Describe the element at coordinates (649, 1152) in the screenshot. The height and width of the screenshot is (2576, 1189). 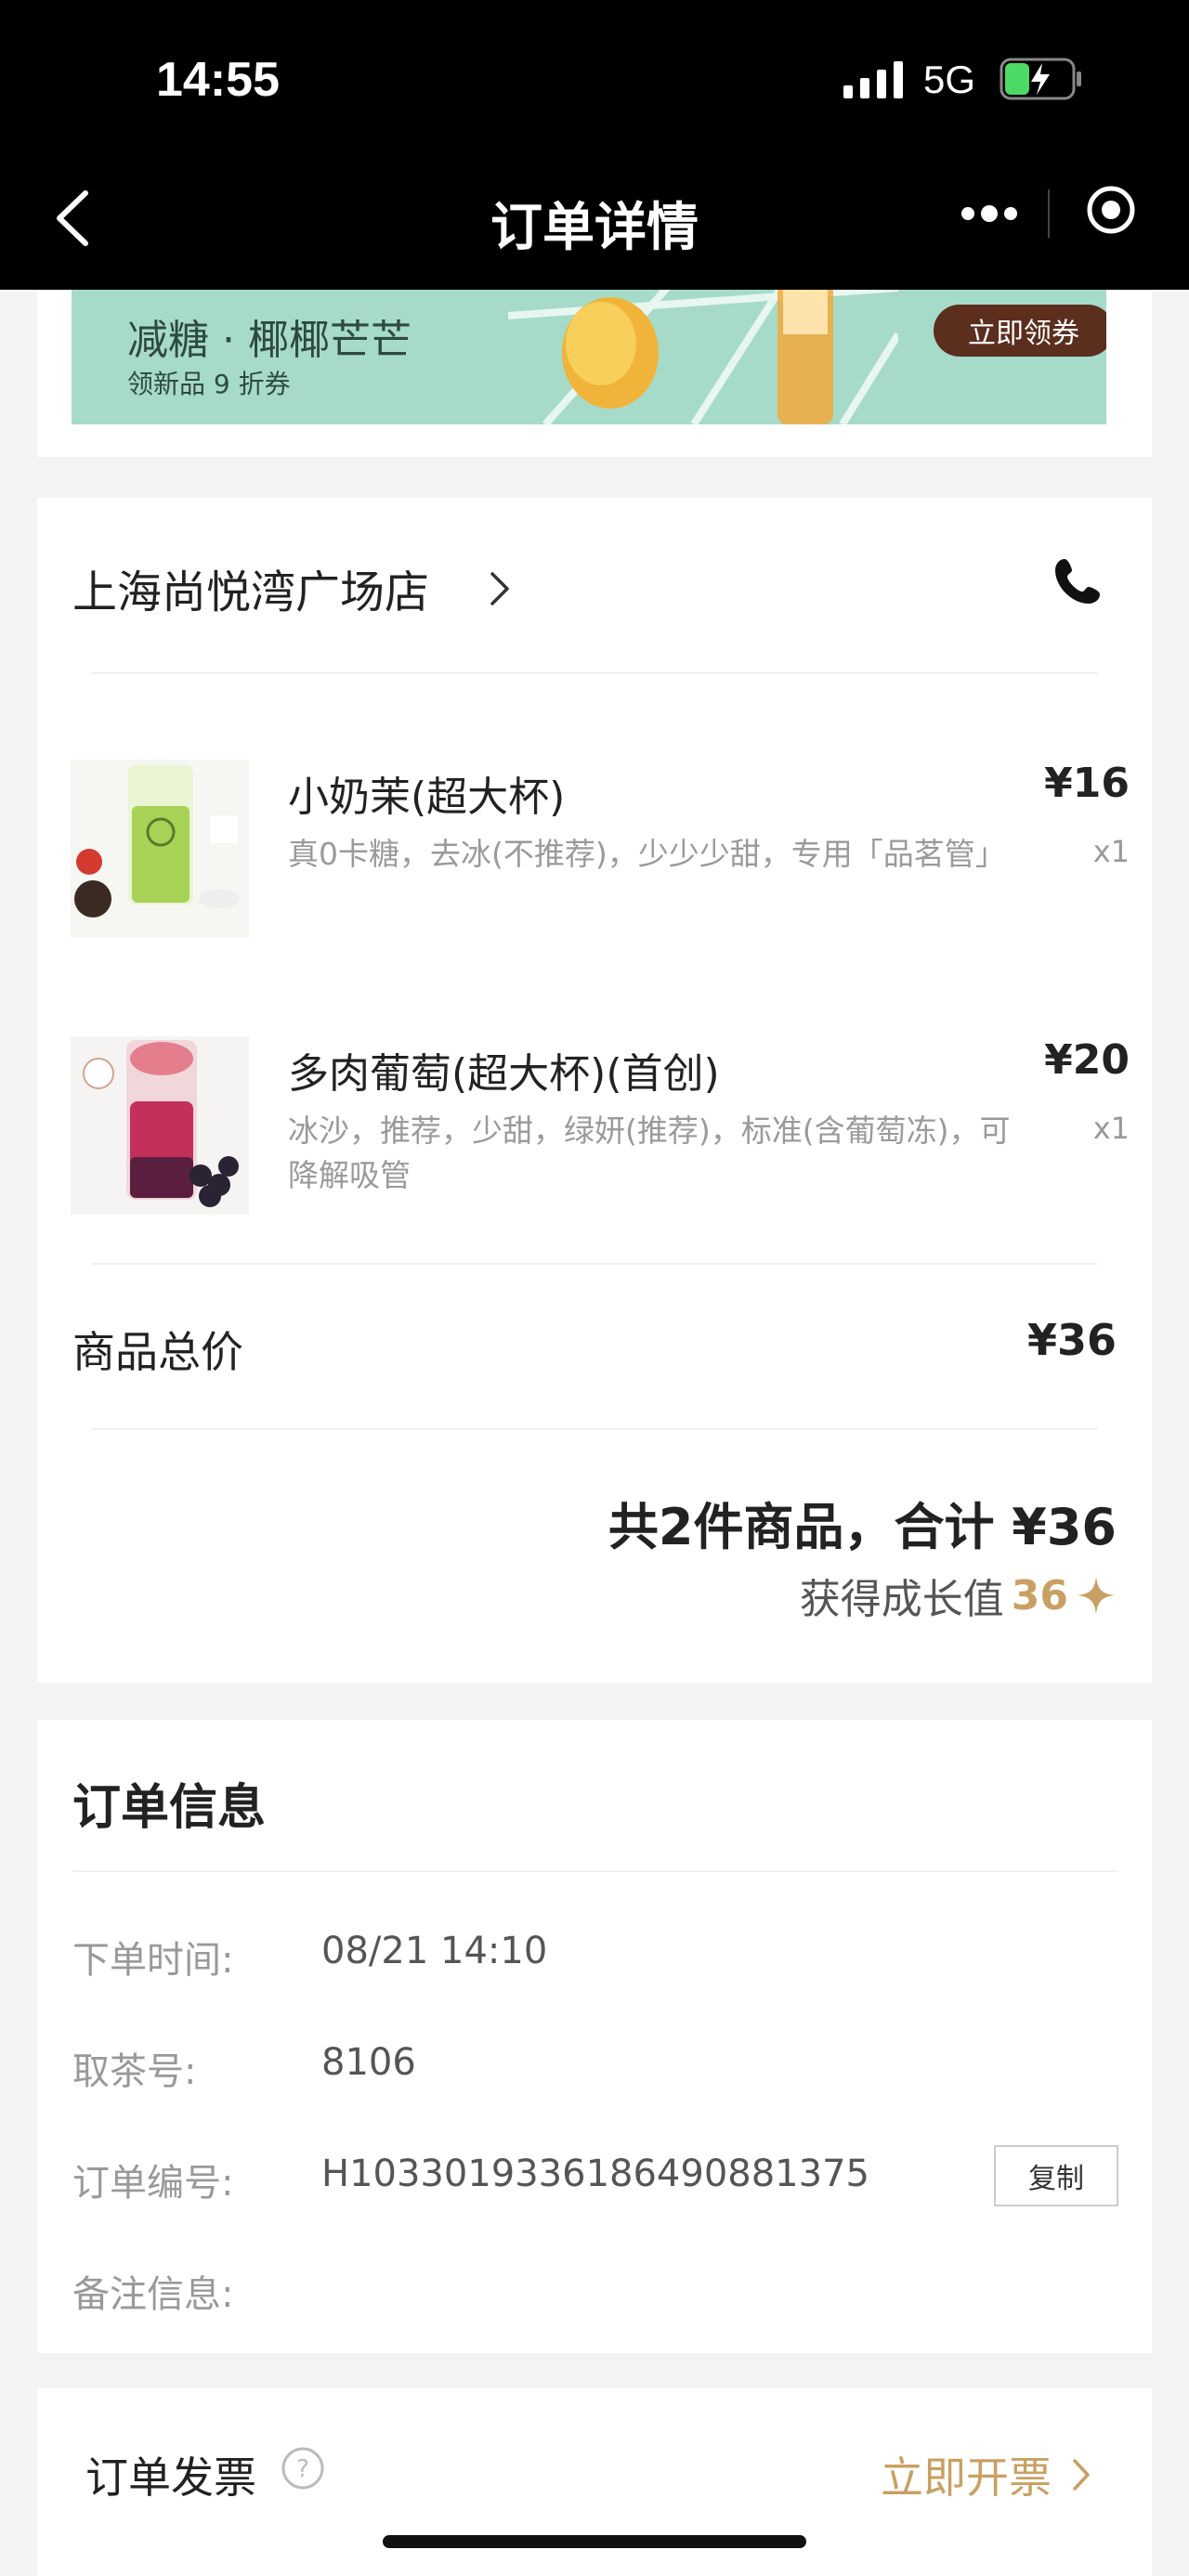
I see `product-spec: 冰沙，推荐，少甜，绿妍(推荐)，标准(含葡萄冻)，可降解吸管` at that location.